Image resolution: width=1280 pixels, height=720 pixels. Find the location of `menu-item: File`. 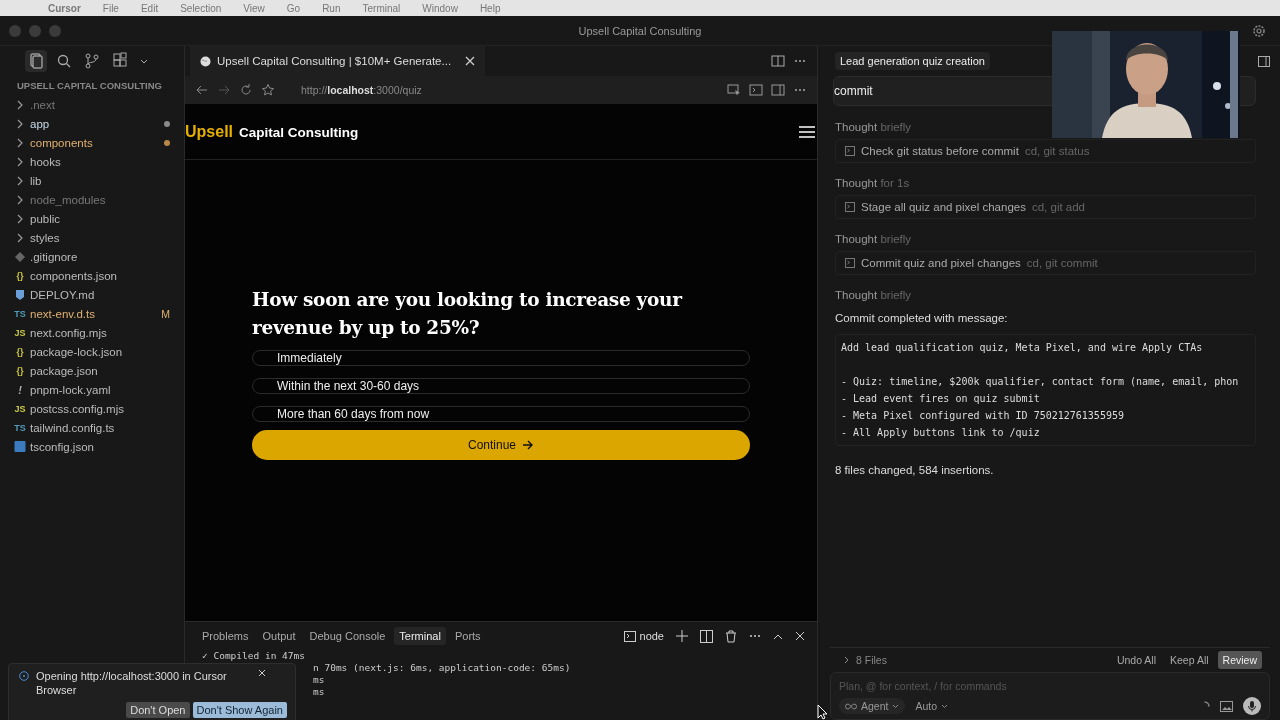

menu-item: File is located at coordinates (110, 8).